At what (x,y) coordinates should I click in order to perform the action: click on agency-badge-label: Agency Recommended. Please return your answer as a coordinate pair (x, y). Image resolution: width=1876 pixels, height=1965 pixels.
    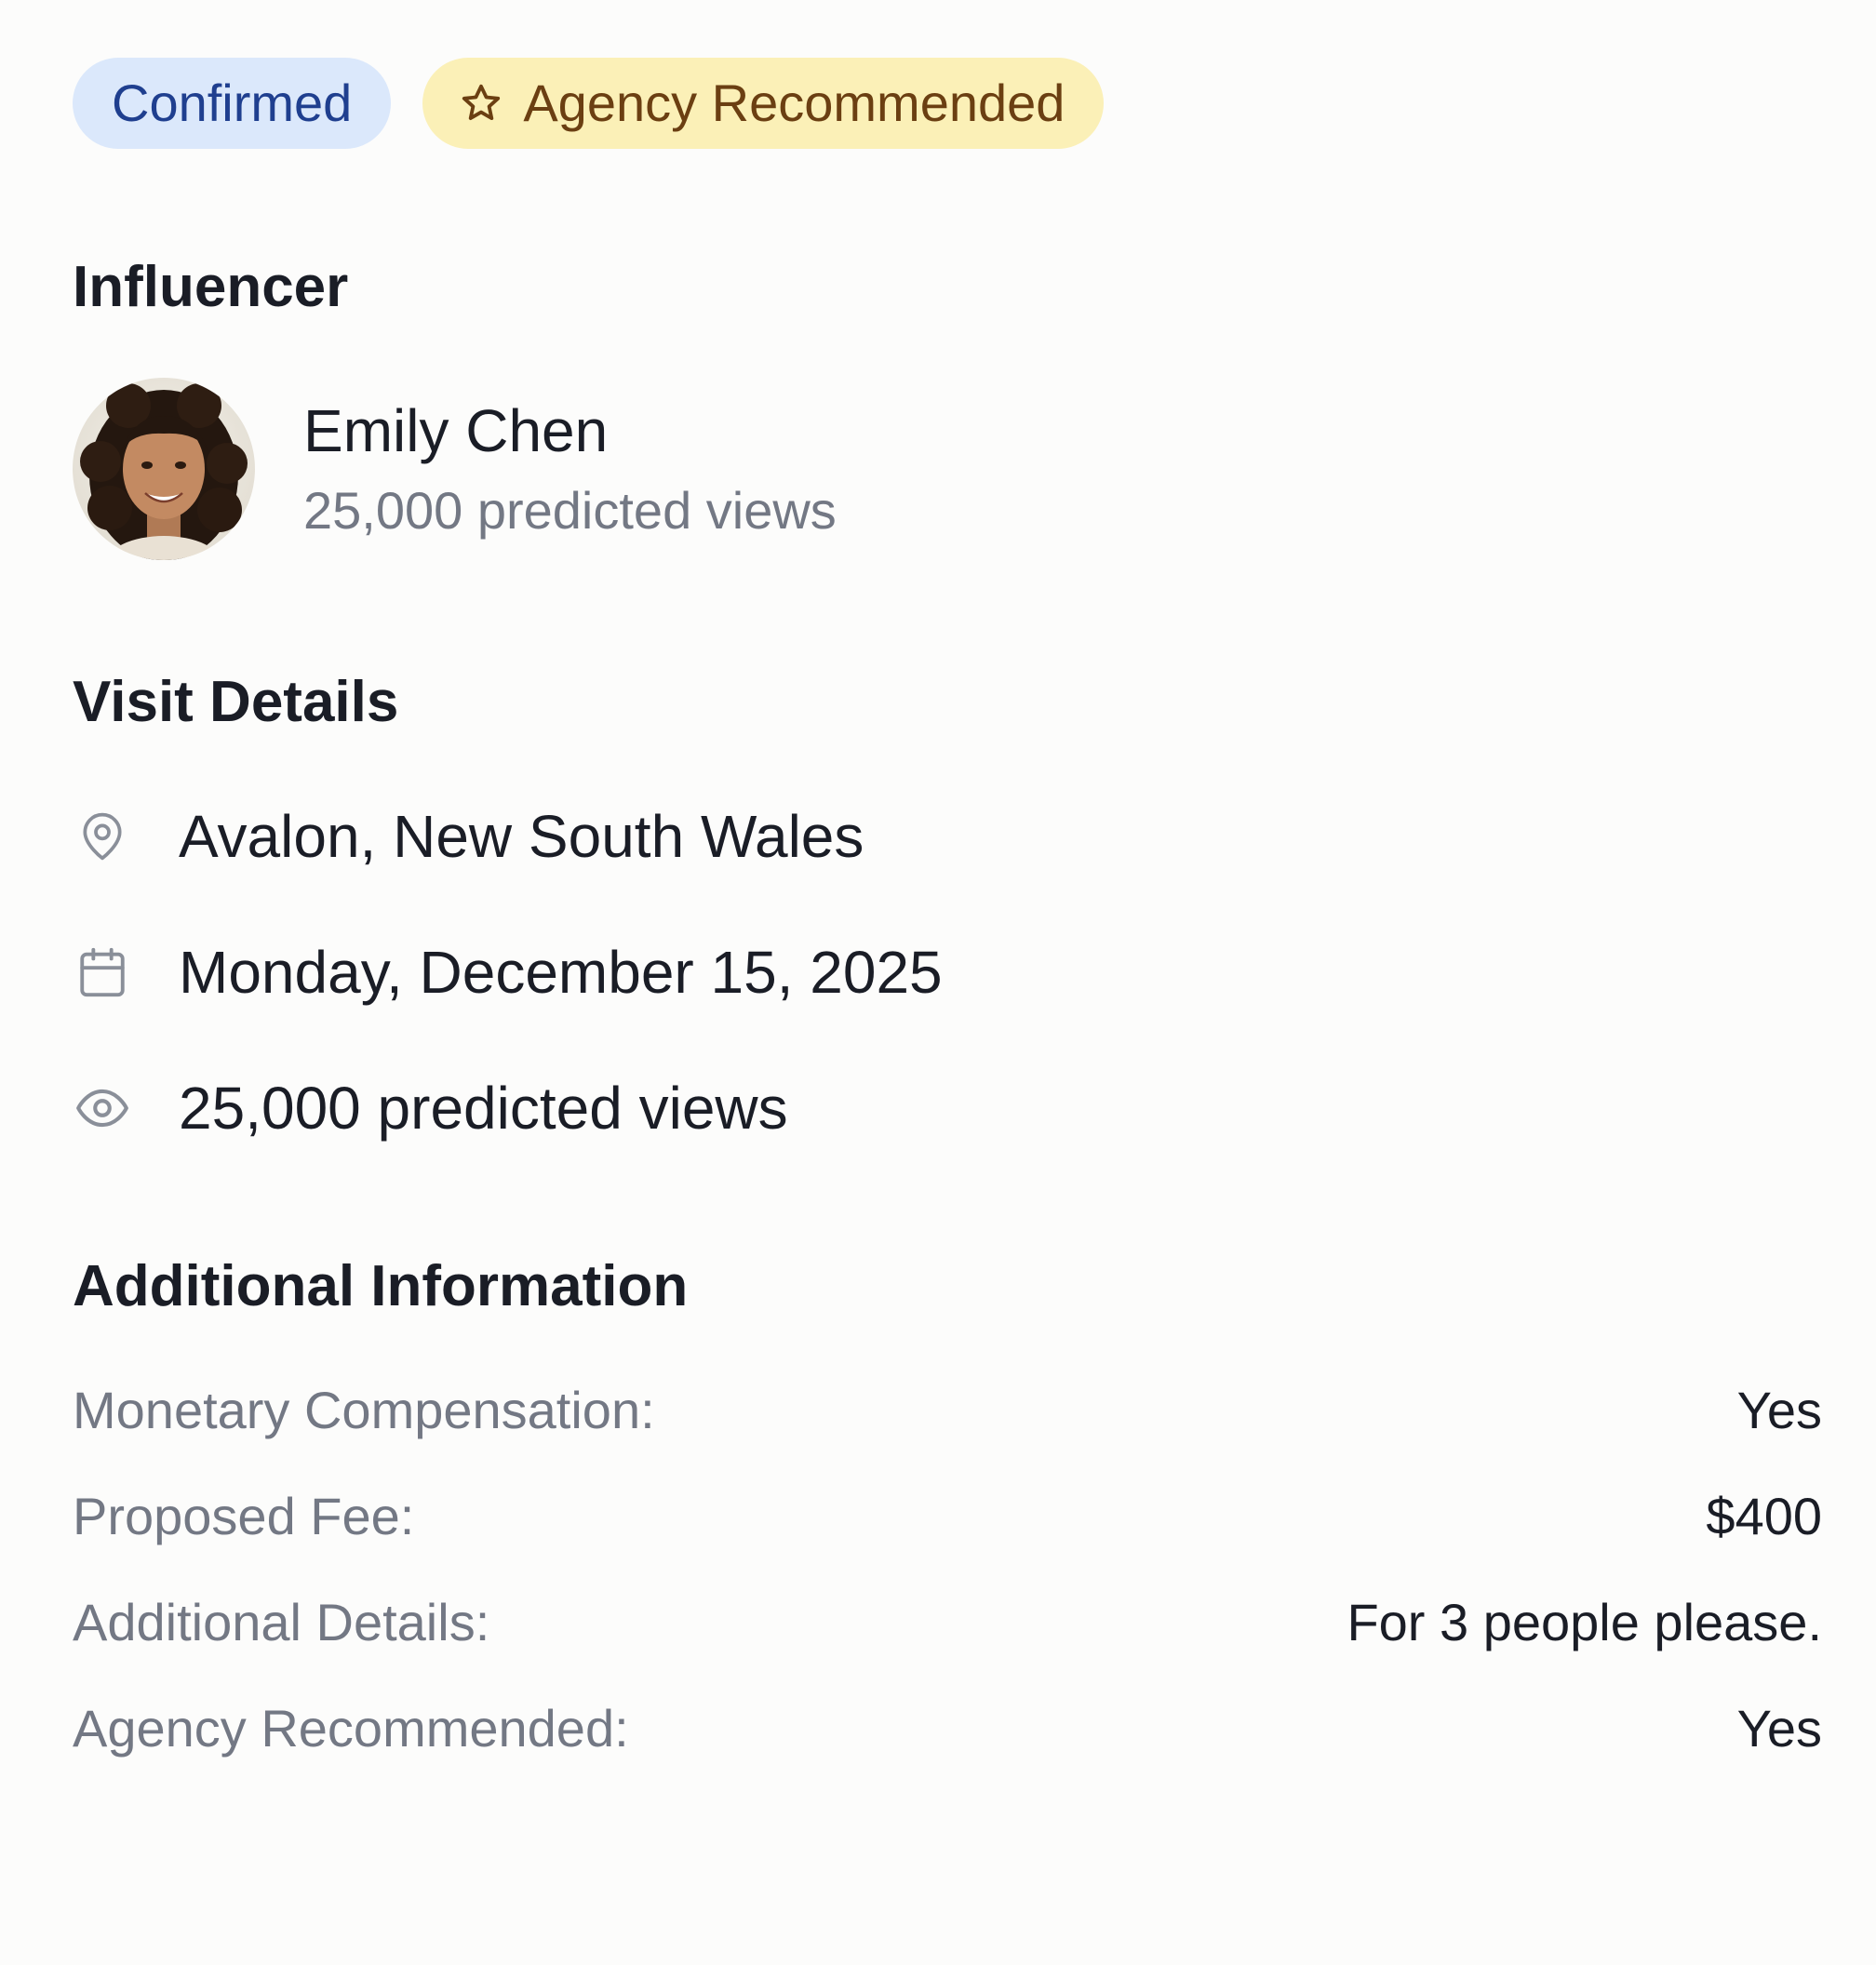
    Looking at the image, I should click on (794, 103).